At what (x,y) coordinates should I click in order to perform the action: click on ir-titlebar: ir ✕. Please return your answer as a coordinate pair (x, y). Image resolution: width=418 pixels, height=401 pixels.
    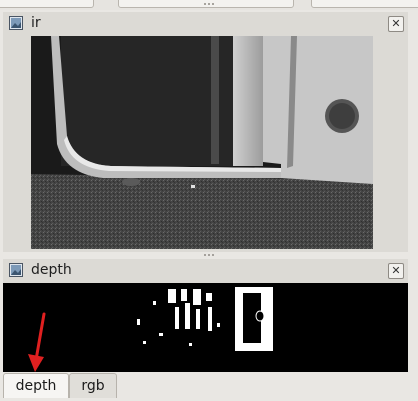
    Looking at the image, I should click on (205, 23).